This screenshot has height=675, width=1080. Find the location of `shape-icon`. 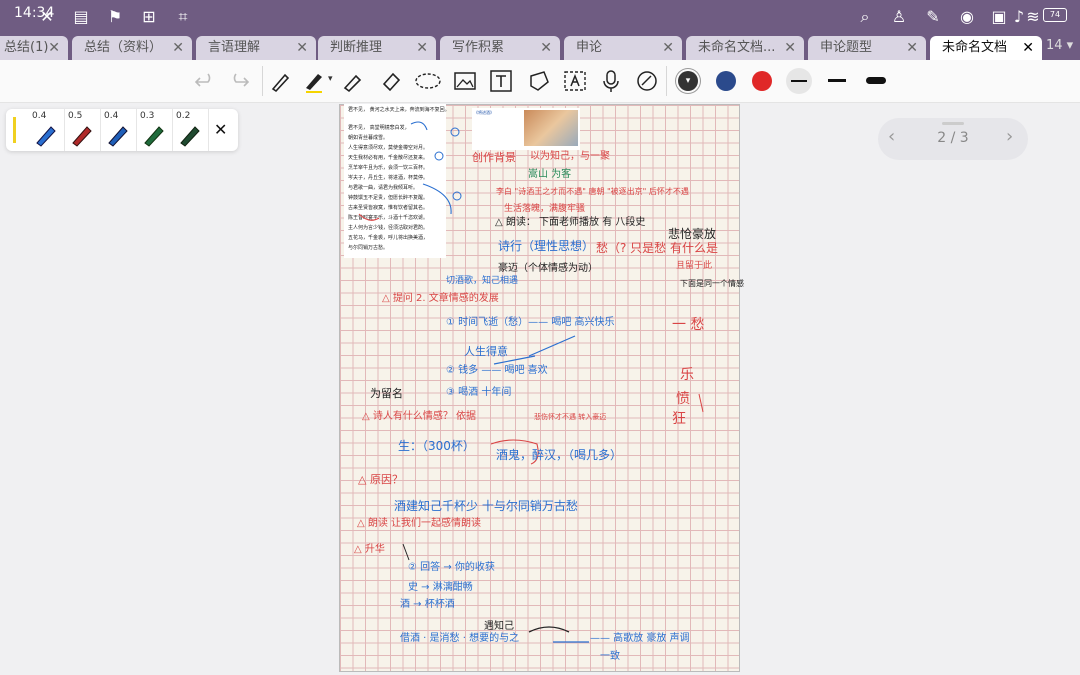

shape-icon is located at coordinates (539, 81).